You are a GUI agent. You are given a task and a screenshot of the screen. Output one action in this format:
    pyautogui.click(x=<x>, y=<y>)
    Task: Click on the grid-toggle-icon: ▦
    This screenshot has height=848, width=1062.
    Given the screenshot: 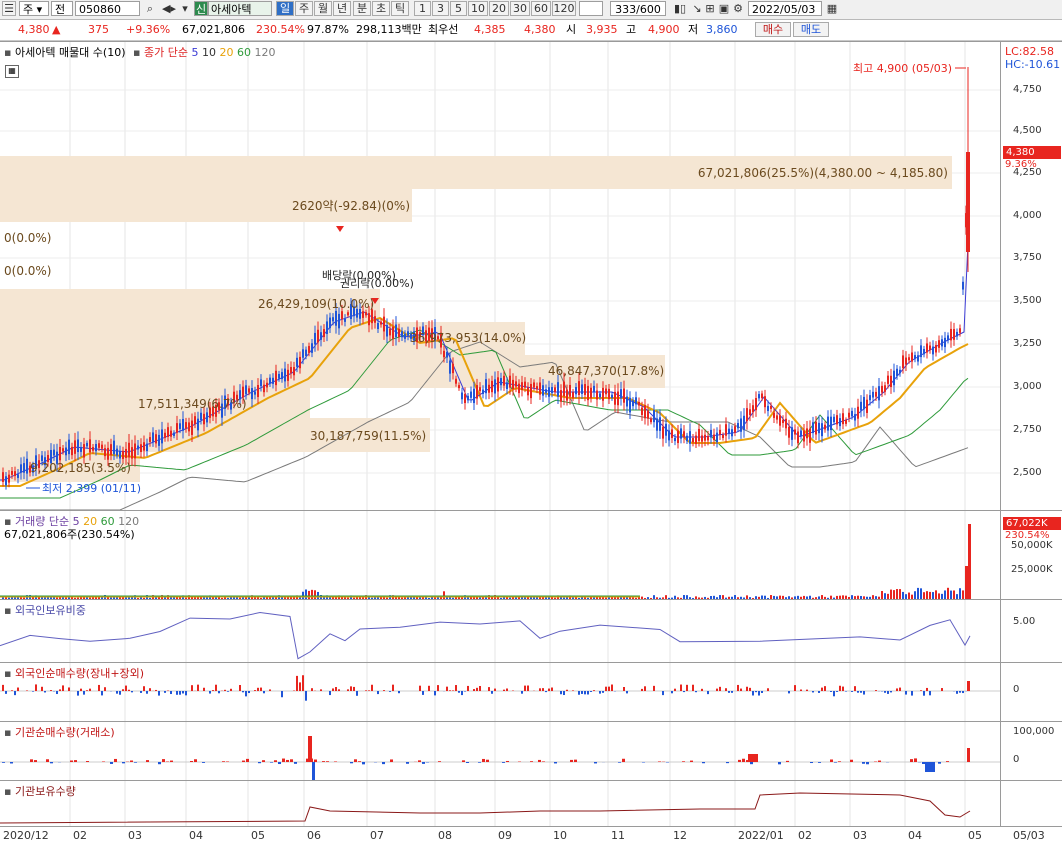 What is the action you would take?
    pyautogui.click(x=12, y=71)
    